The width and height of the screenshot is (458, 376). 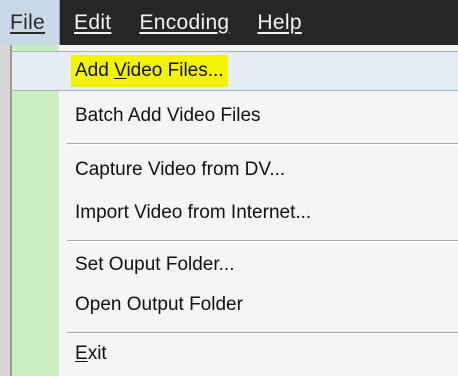 I want to click on menu-item-batch-add-video-files: Batch Add Video Files, so click(x=235, y=116).